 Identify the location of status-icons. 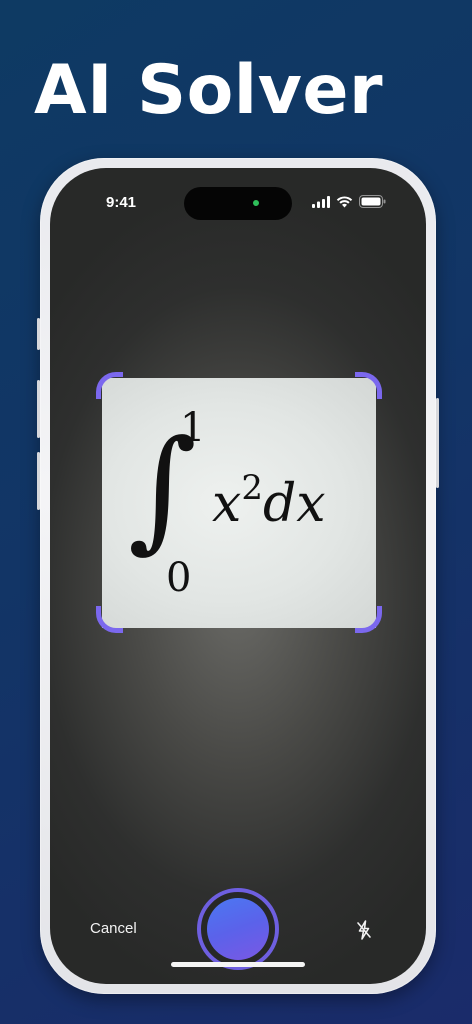
(349, 204).